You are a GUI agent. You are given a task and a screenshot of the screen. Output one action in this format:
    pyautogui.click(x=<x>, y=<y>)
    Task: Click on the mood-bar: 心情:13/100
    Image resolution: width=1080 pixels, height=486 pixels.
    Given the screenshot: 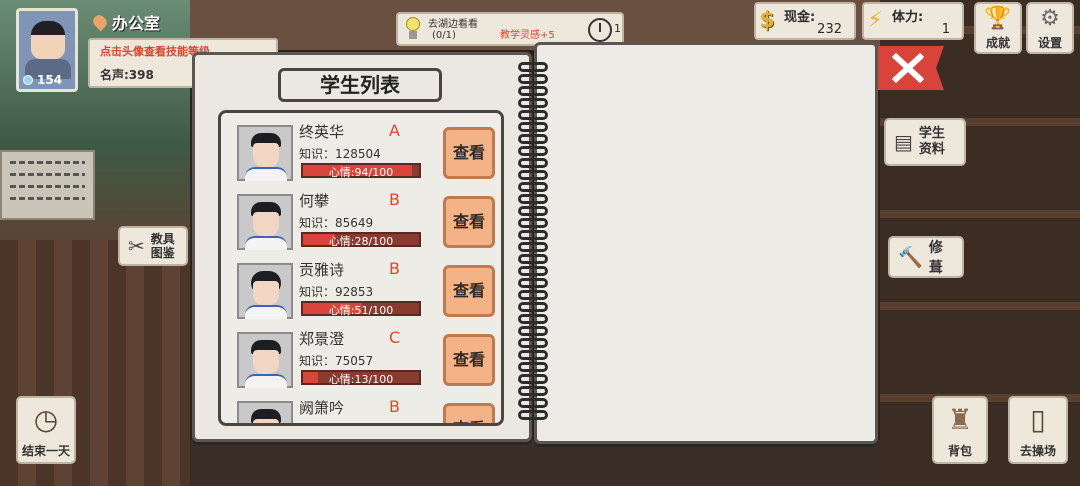 What is the action you would take?
    pyautogui.click(x=361, y=378)
    